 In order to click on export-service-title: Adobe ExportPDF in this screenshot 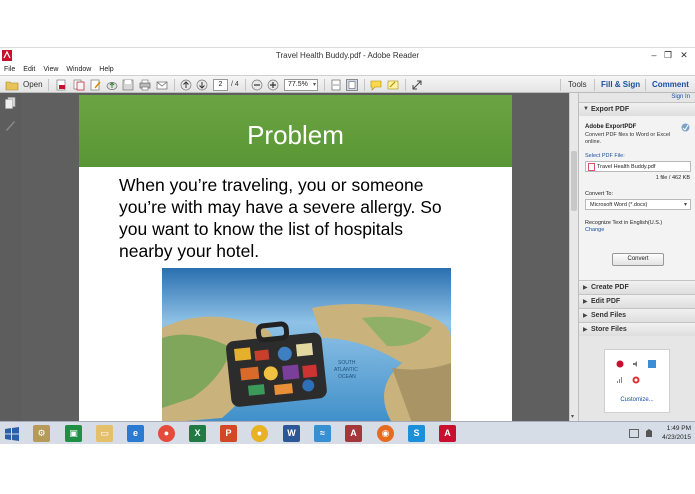, I will do `click(611, 127)`.